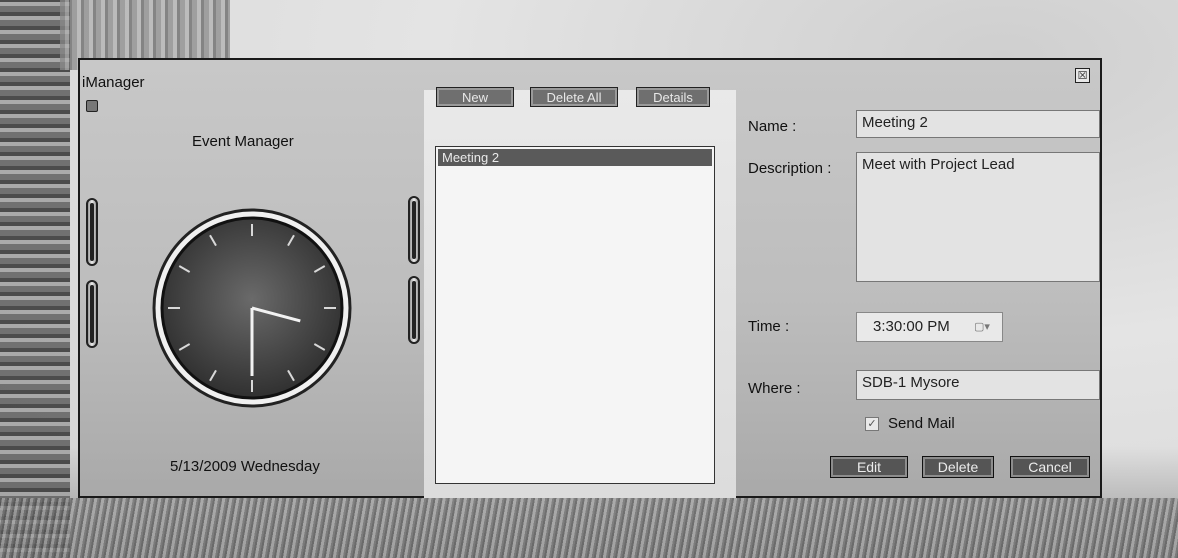 The height and width of the screenshot is (558, 1178). What do you see at coordinates (414, 310) in the screenshot?
I see `right-lower-slider-handle` at bounding box center [414, 310].